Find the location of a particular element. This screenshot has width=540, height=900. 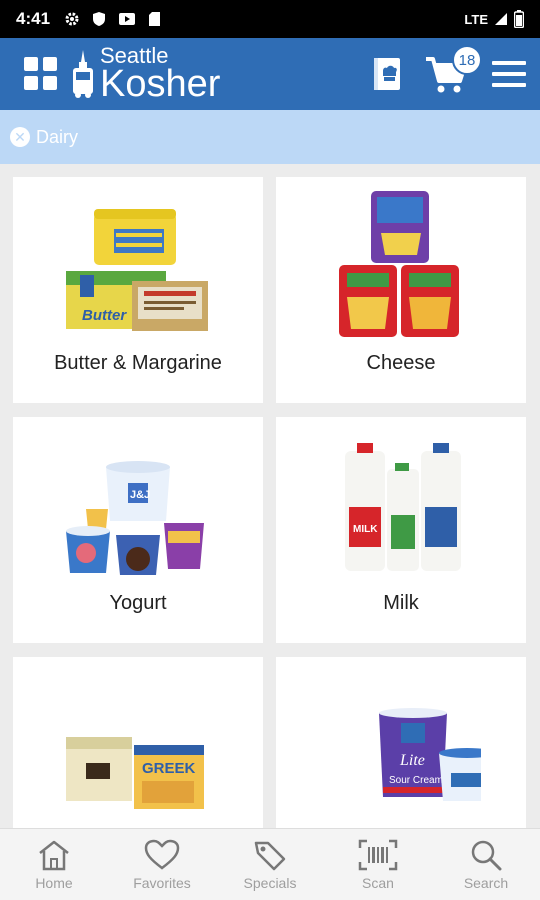

nav-label: Favorites is located at coordinates (162, 883).